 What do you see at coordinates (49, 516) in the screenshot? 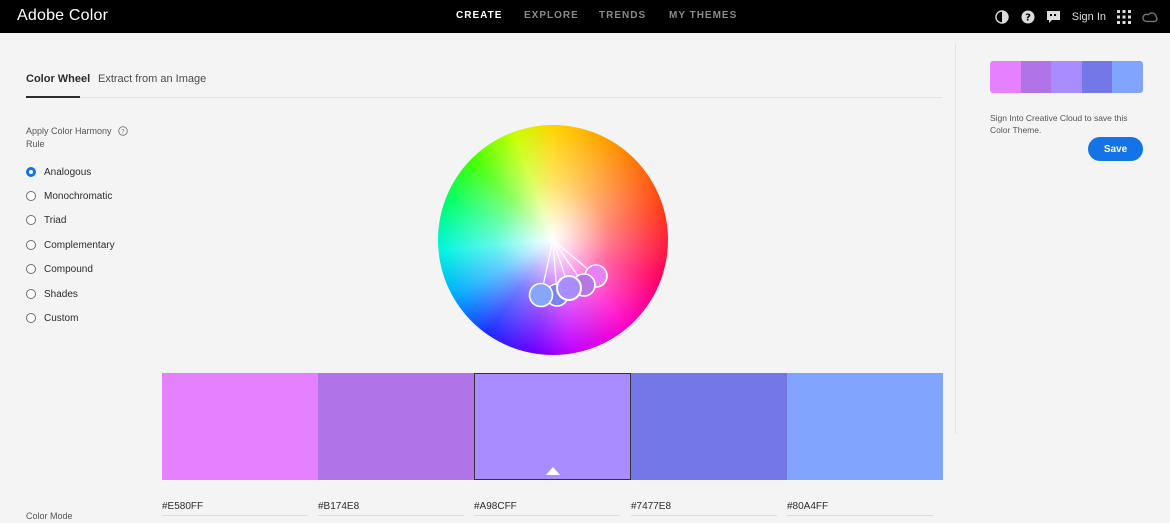
I see `color-mode-label: Color Mode` at bounding box center [49, 516].